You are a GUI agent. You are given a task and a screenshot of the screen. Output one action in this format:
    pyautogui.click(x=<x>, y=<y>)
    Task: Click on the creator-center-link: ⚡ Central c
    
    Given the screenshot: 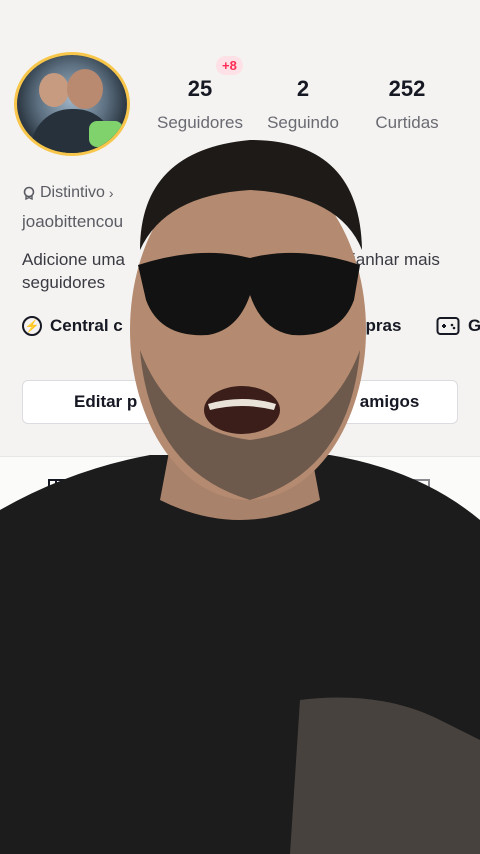 What is the action you would take?
    pyautogui.click(x=72, y=326)
    